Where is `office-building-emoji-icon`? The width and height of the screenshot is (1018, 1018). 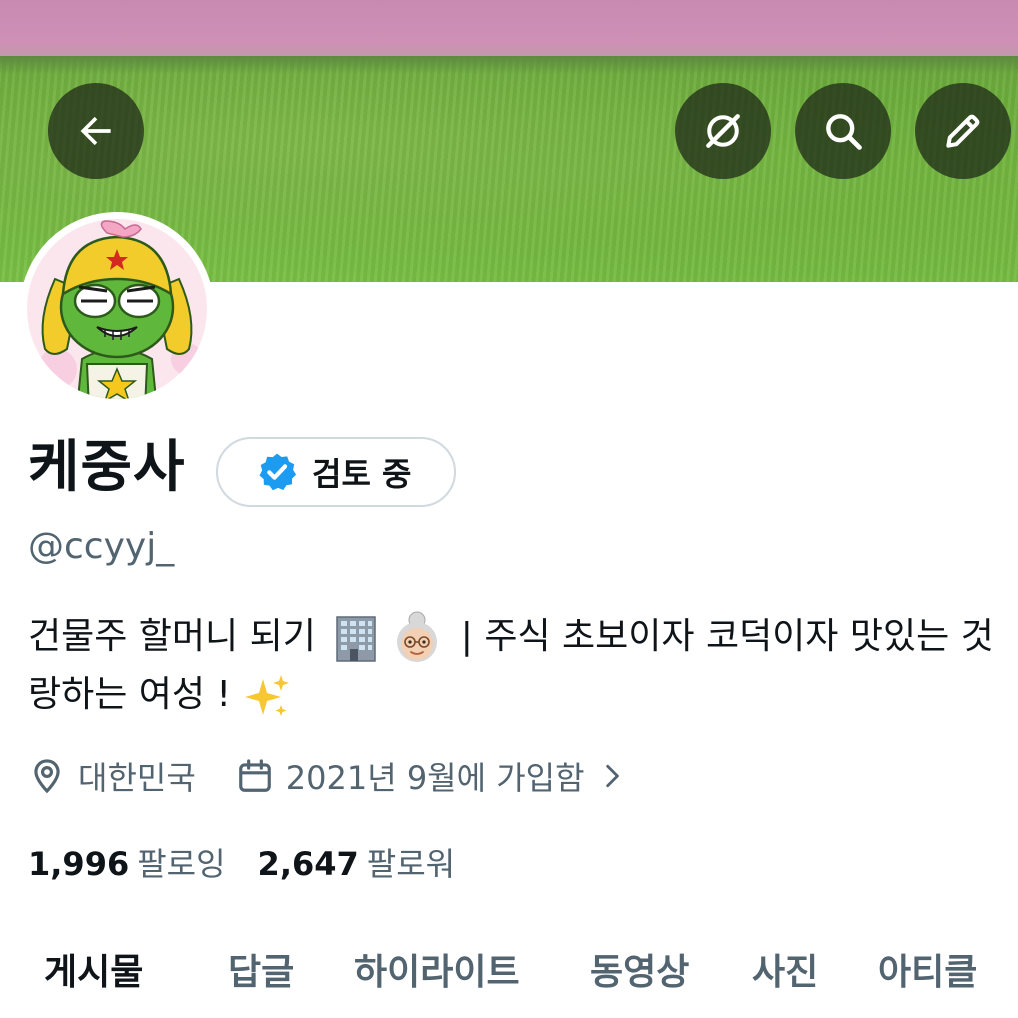 office-building-emoji-icon is located at coordinates (356, 639).